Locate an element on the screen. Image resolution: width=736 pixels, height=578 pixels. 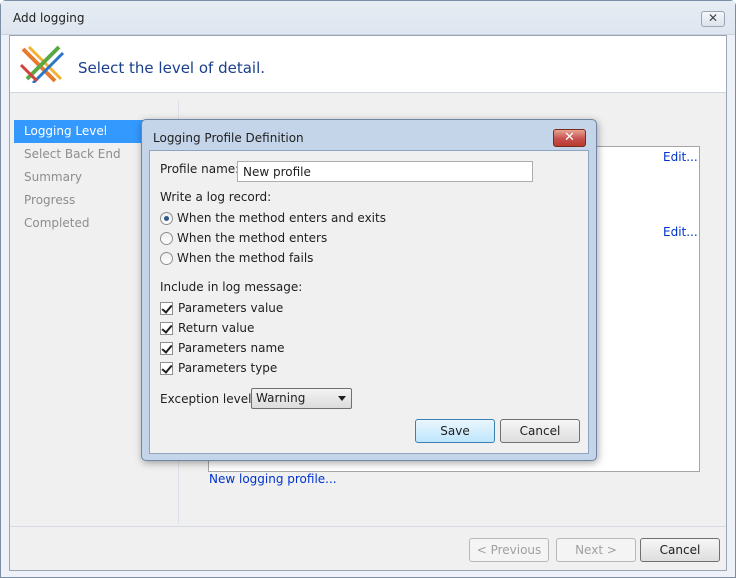
profile-name-input is located at coordinates (385, 171).